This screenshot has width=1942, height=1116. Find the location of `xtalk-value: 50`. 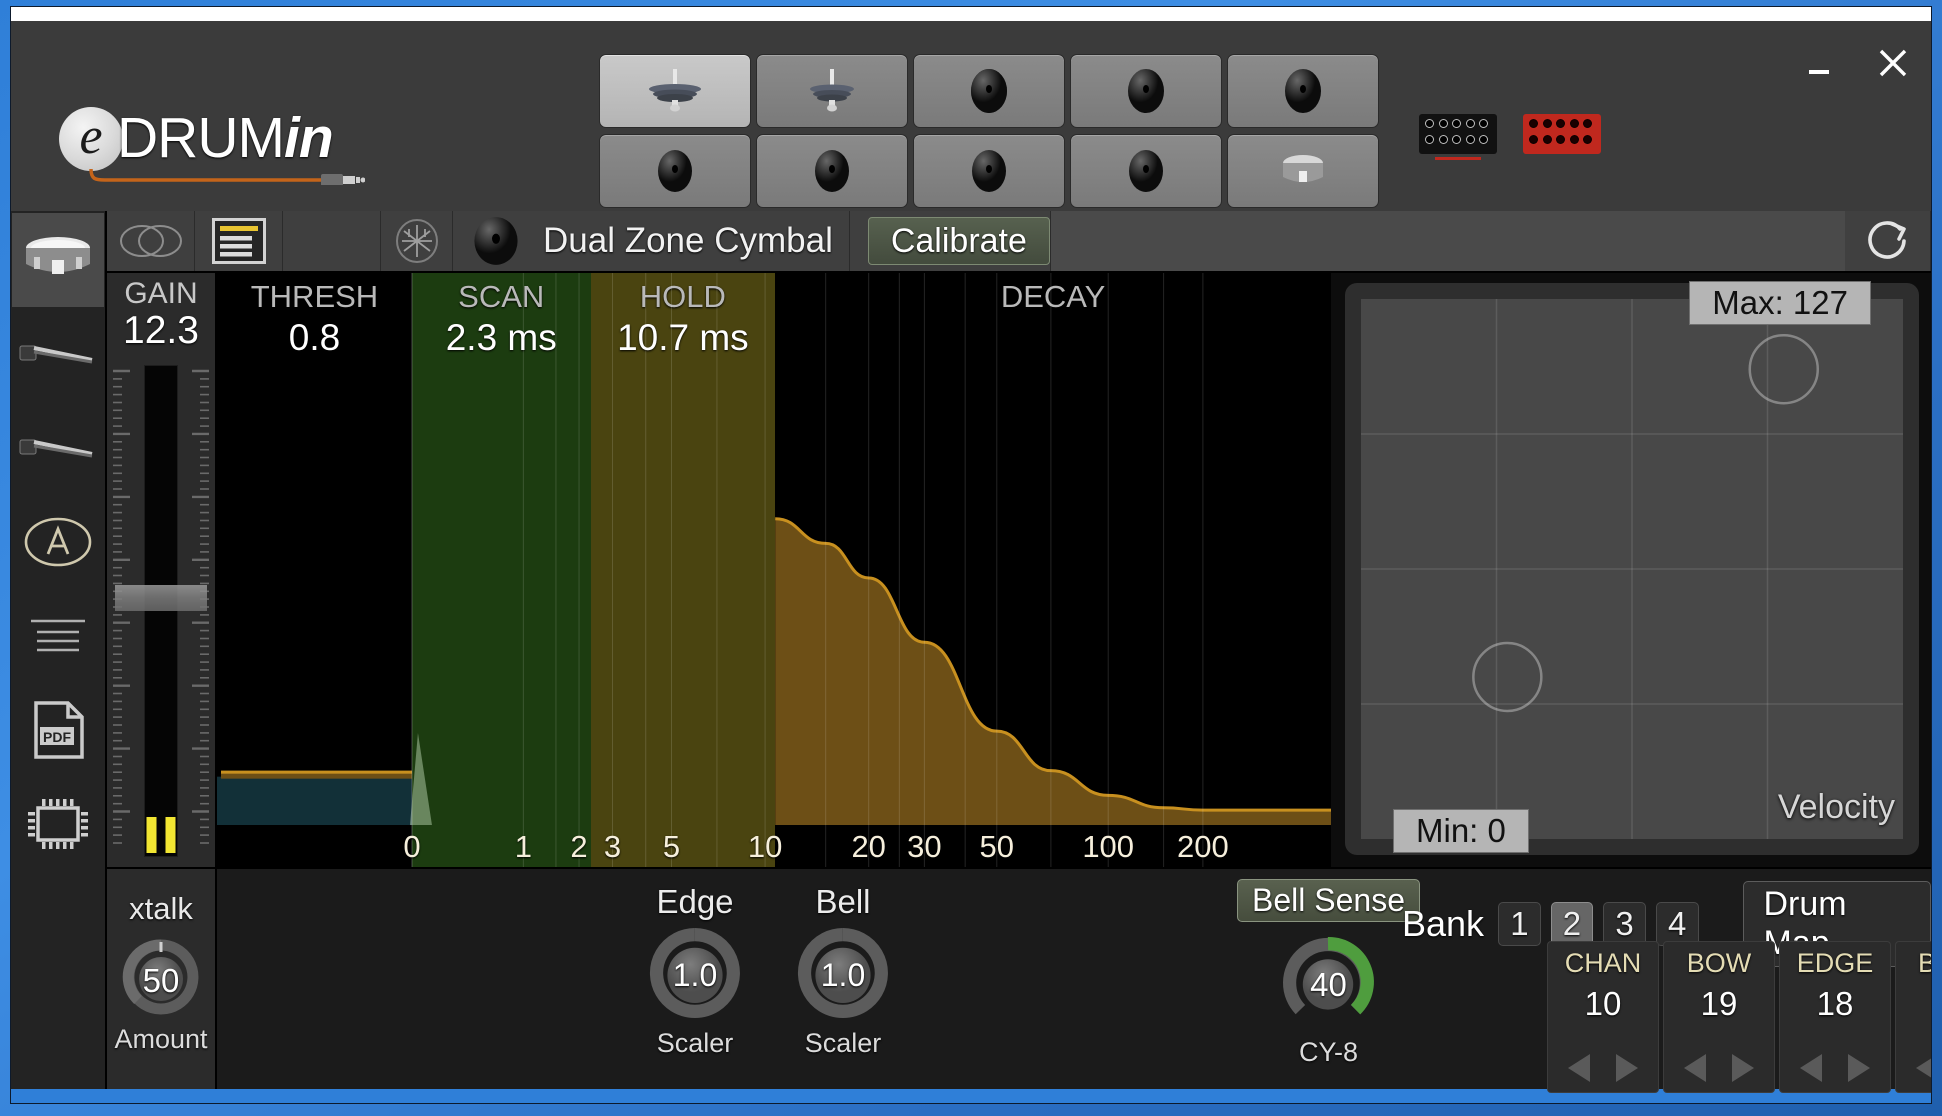

xtalk-value: 50 is located at coordinates (161, 980).